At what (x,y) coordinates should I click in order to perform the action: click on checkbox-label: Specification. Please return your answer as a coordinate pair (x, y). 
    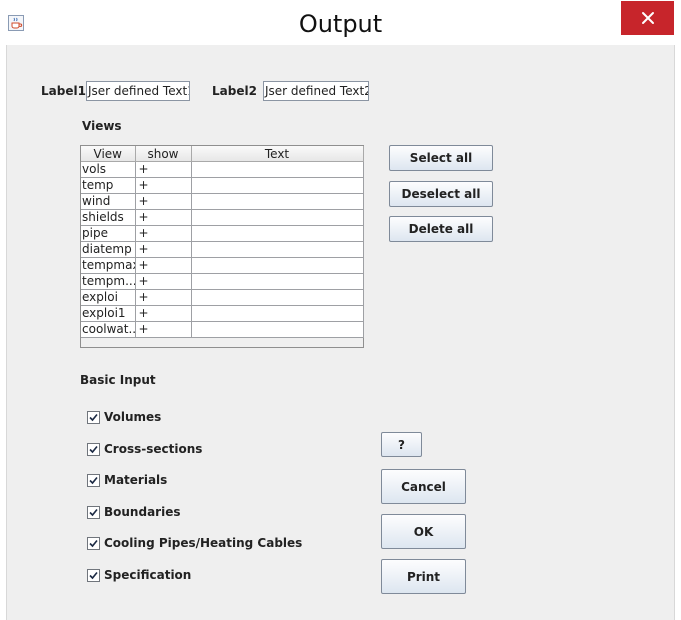
    Looking at the image, I should click on (147, 575).